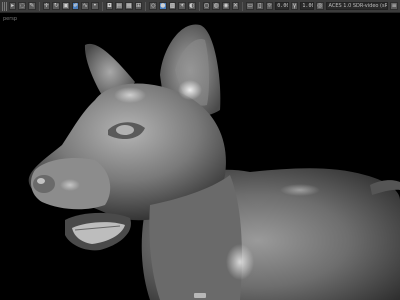 Image resolution: width=400 pixels, height=300 pixels. What do you see at coordinates (200, 295) in the screenshot?
I see `status-badge` at bounding box center [200, 295].